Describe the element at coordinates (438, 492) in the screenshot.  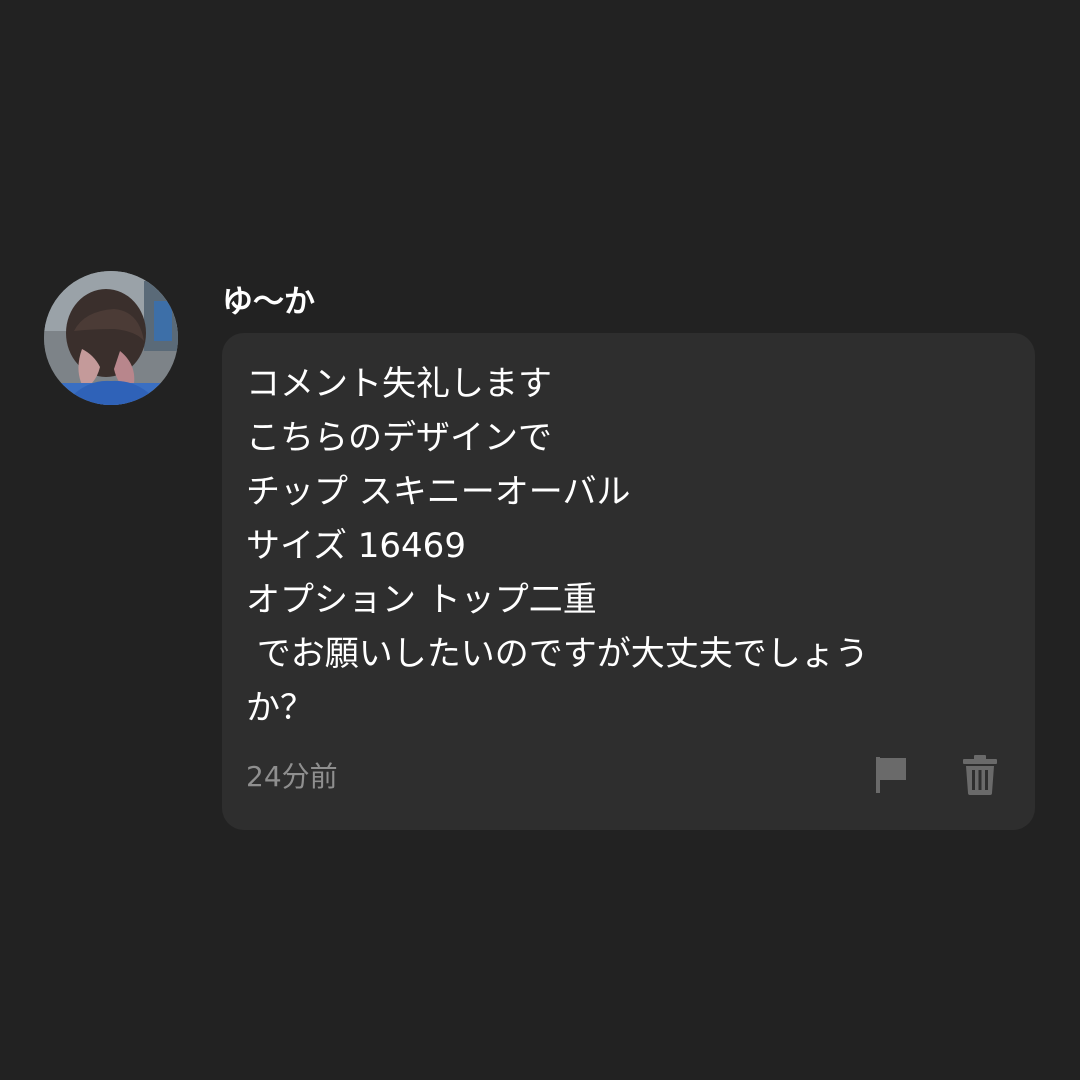
I see `message-line: チップ スキニーオーバル` at that location.